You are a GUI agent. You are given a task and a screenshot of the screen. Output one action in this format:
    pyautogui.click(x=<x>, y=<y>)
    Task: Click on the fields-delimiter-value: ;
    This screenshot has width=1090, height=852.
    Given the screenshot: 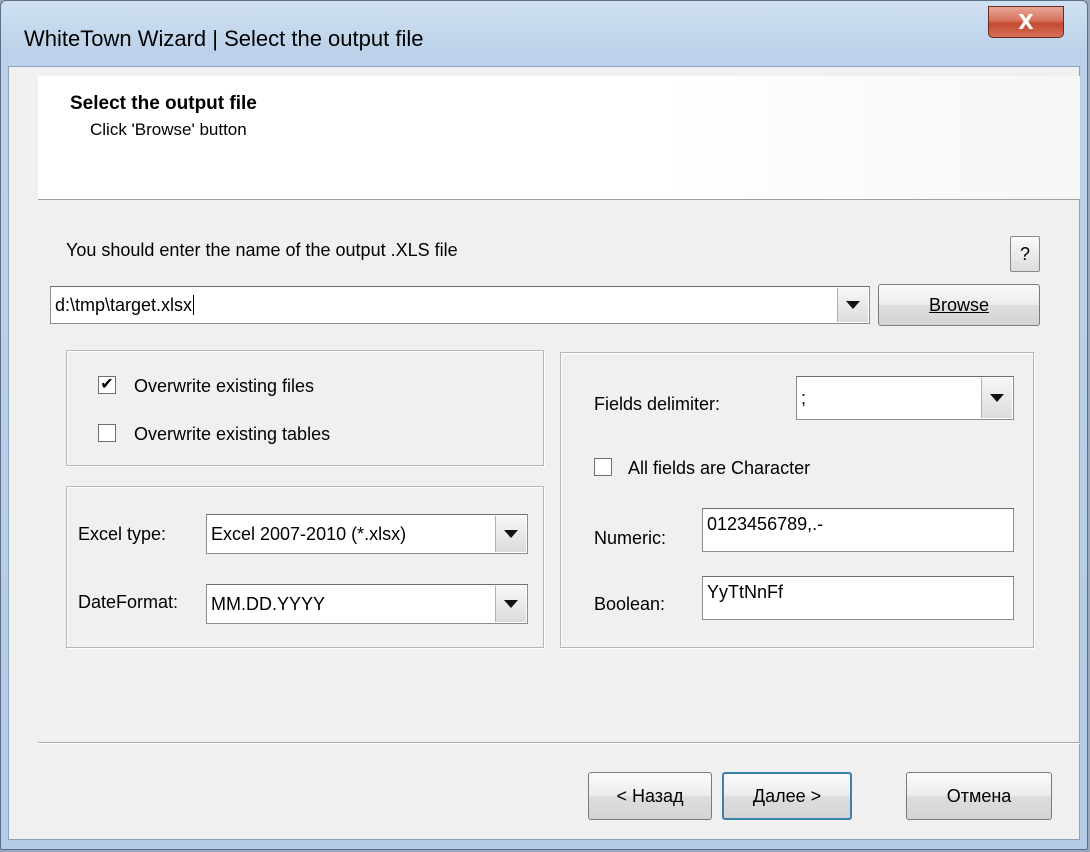 What is the action you would take?
    pyautogui.click(x=804, y=398)
    